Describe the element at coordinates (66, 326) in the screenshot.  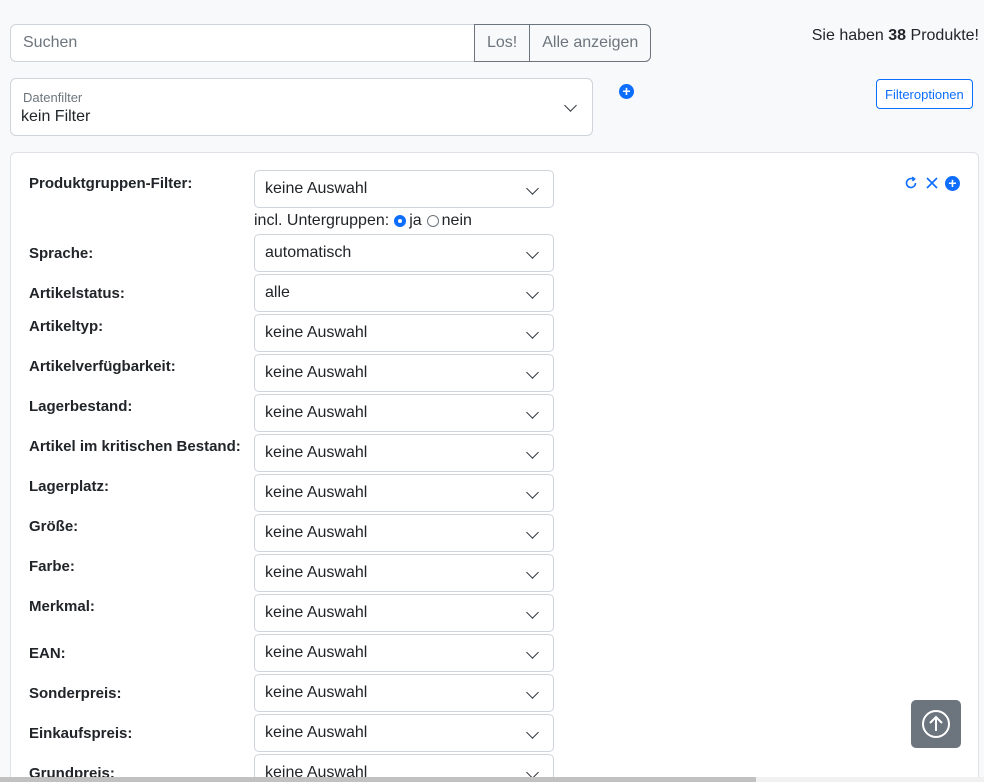
I see `filter-label-artikeltyp: Artikeltyp:` at that location.